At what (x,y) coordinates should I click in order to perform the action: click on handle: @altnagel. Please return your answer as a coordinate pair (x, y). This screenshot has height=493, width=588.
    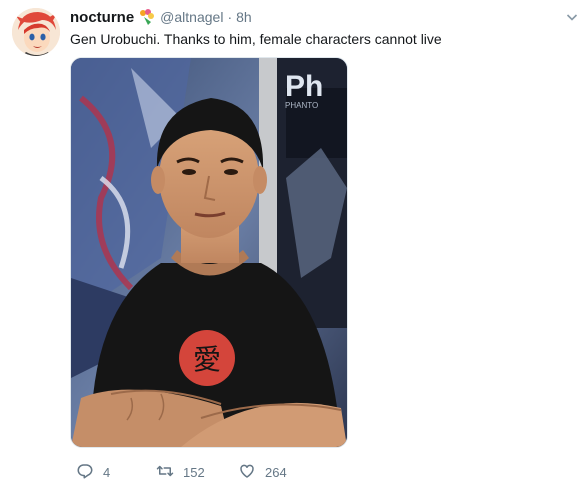
    Looking at the image, I should click on (191, 17).